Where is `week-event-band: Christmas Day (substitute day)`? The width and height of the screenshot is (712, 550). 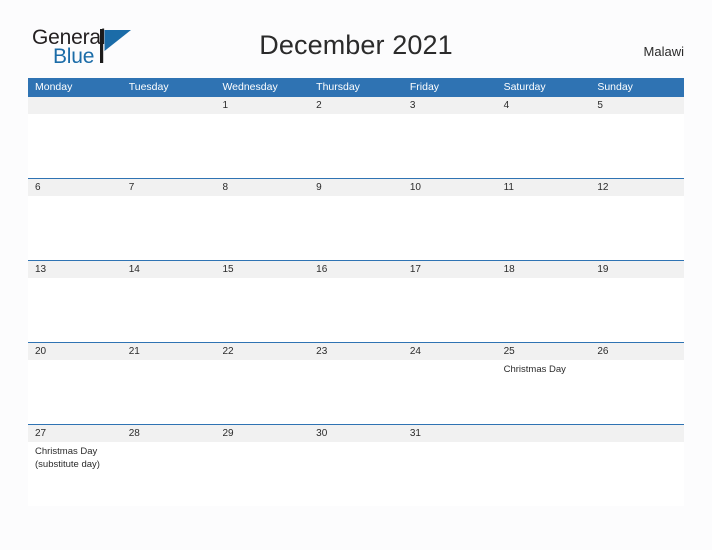
week-event-band: Christmas Day (substitute day) is located at coordinates (356, 474).